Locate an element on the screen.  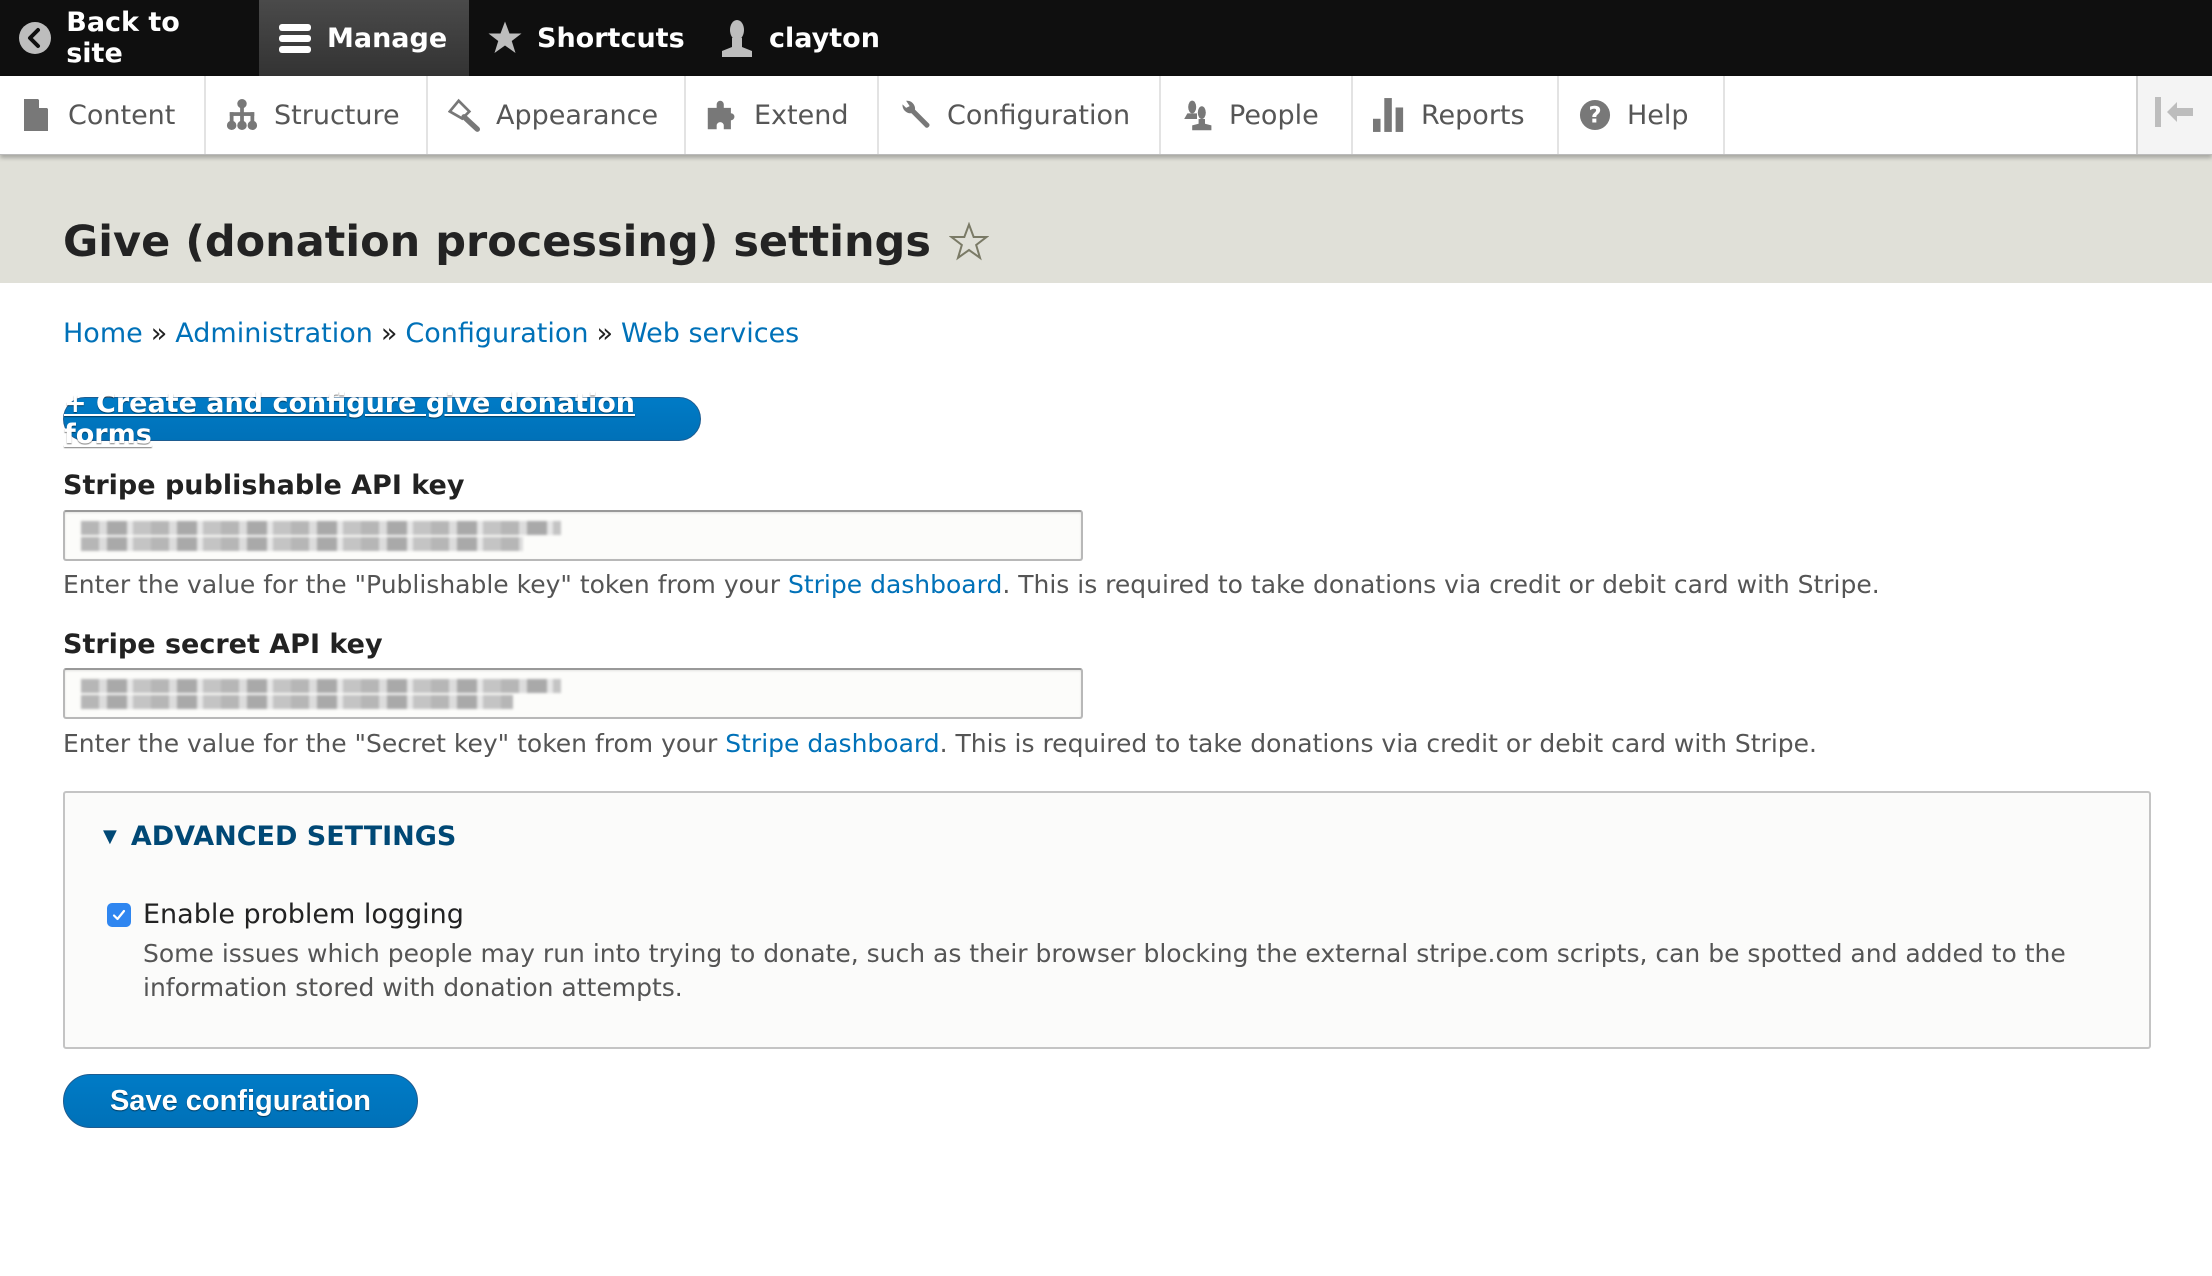
advanced-settings-toggle: ▼ ADVANCED SETTINGS is located at coordinates (279, 836).